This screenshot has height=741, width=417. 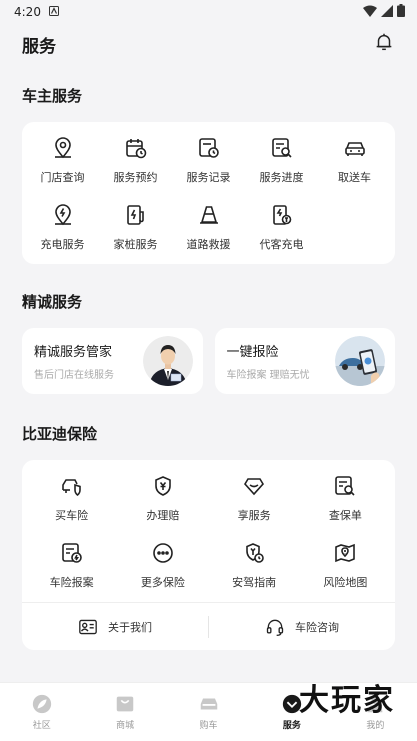 I want to click on watermark-logo: 大玩家, so click(x=347, y=700).